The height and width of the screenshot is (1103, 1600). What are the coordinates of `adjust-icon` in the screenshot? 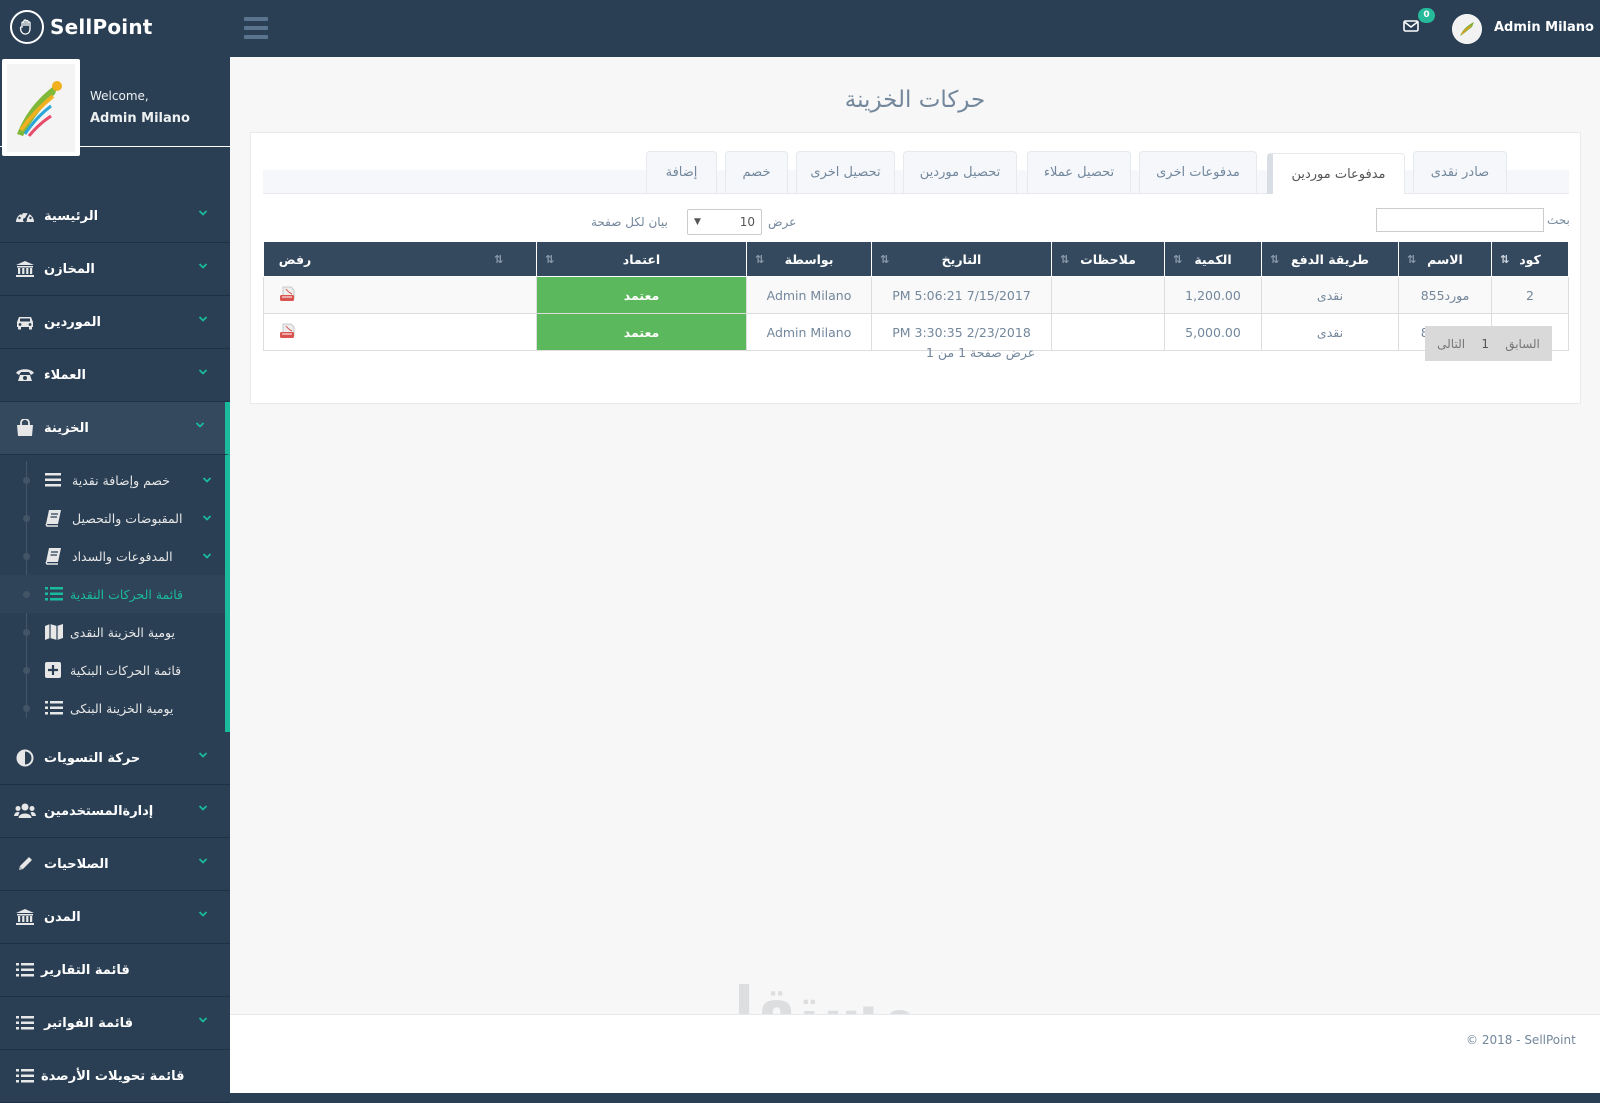 It's located at (25, 758).